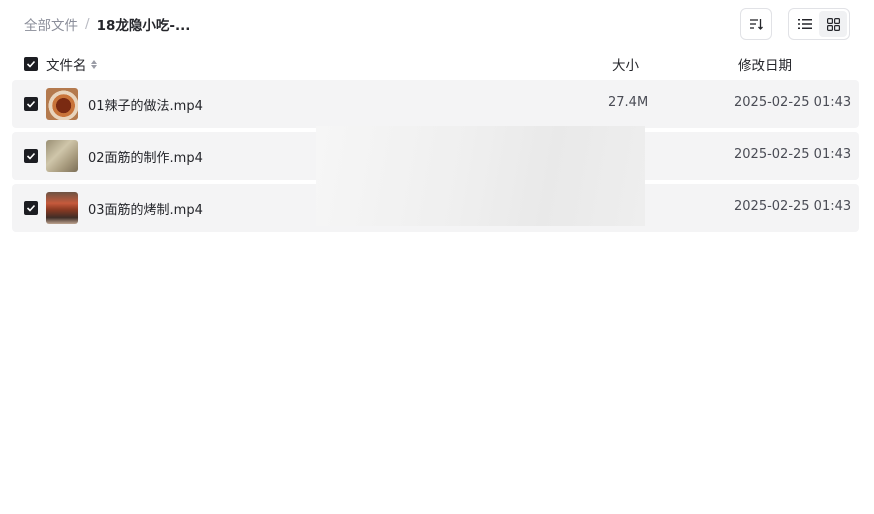 The height and width of the screenshot is (514, 874). I want to click on breadcrumb-root-link: 全部文件, so click(51, 24).